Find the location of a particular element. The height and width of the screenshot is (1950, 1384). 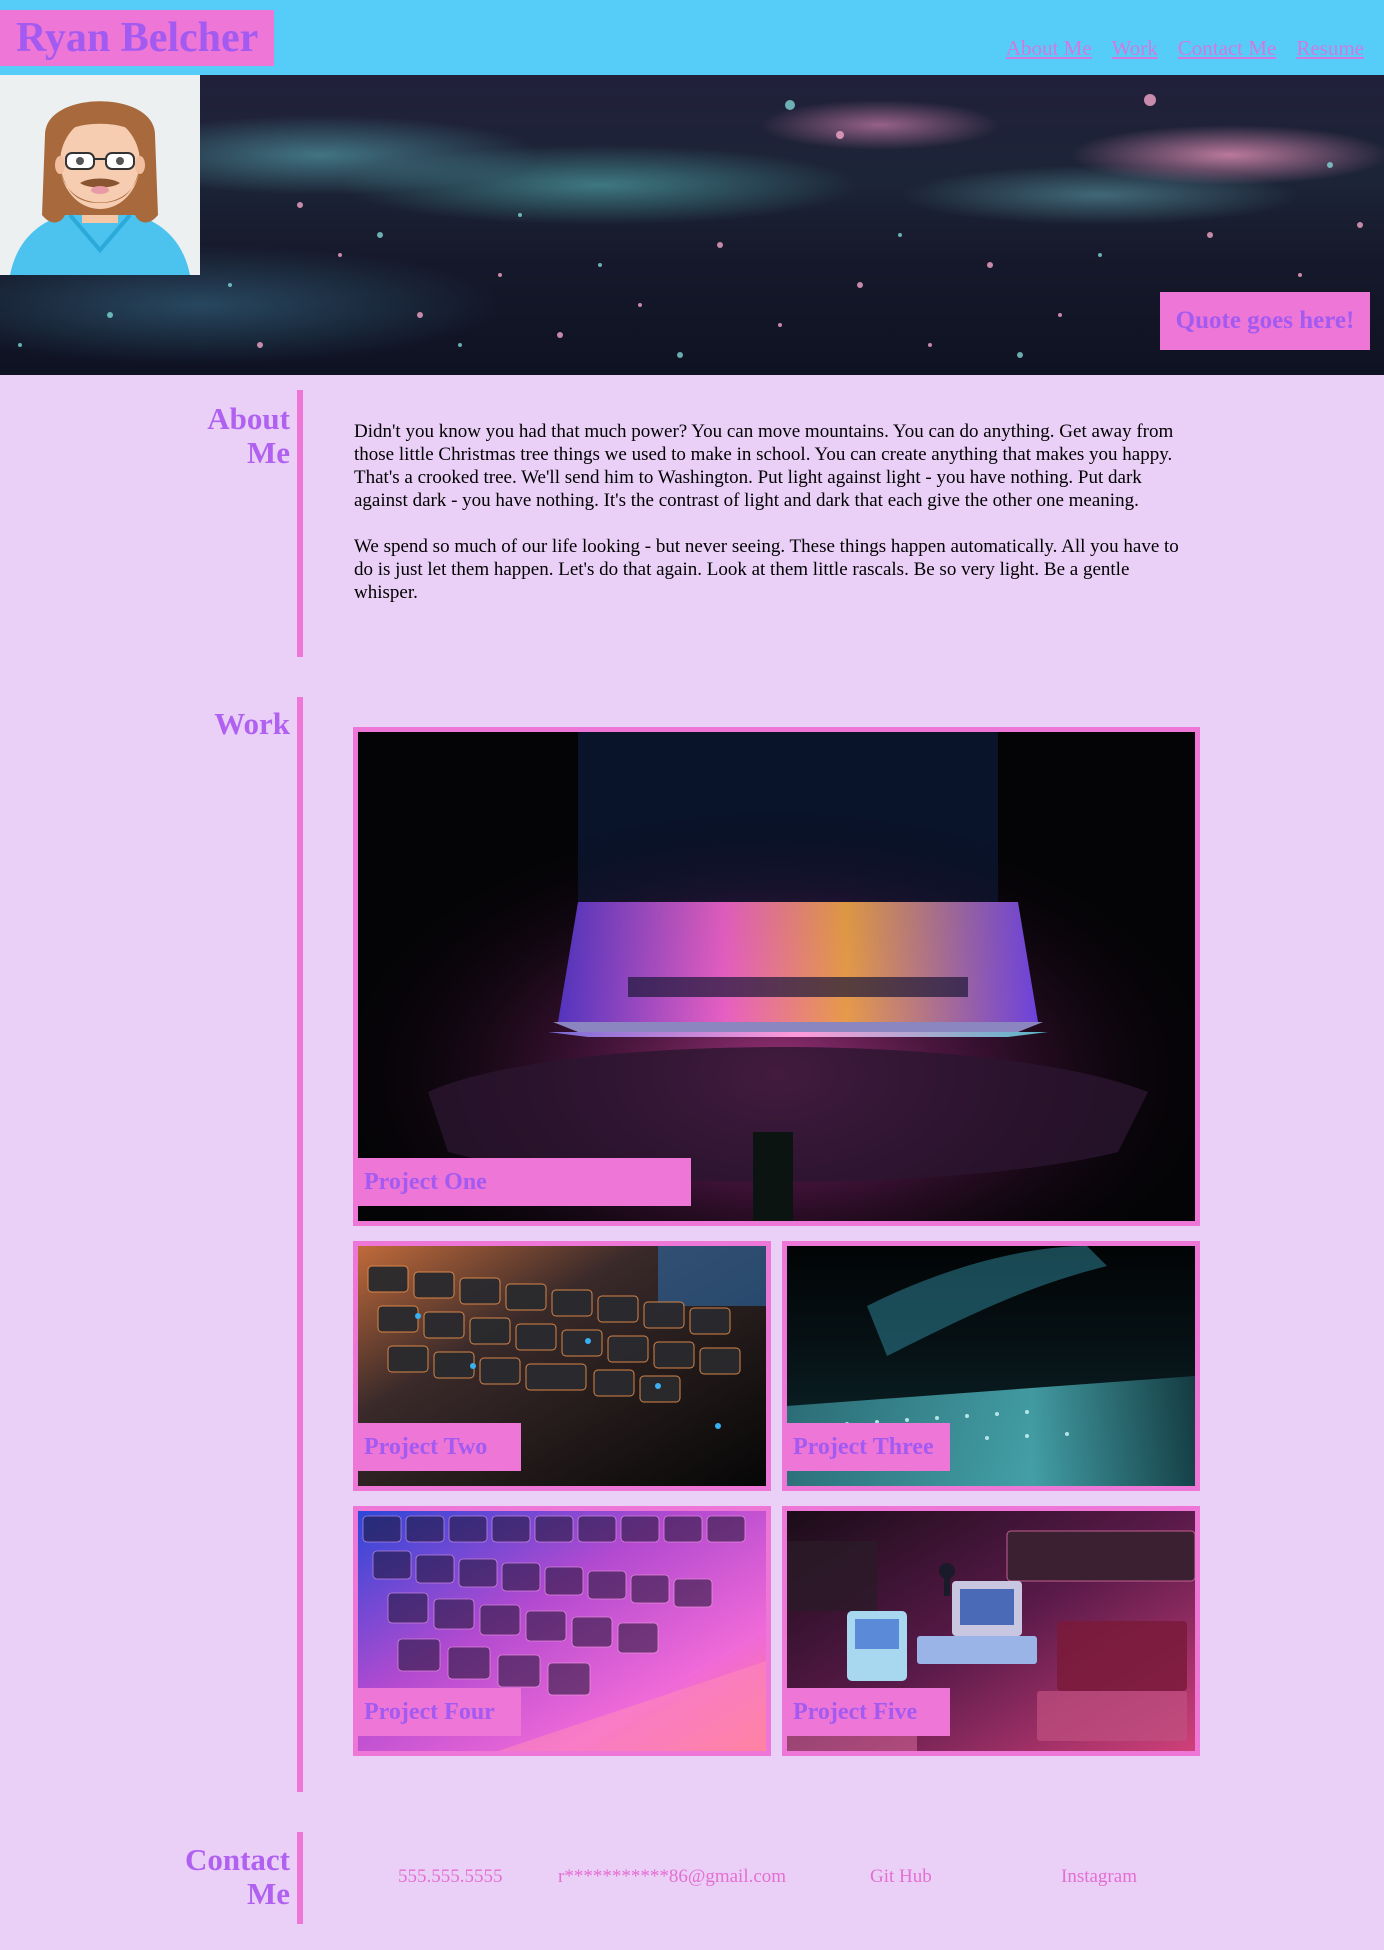

contact-email: r***********86@gmail.com is located at coordinates (672, 1877).